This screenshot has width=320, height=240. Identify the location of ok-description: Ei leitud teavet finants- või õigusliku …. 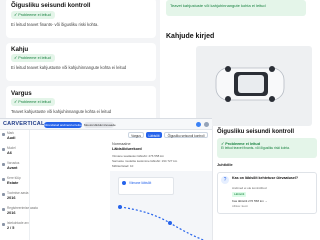
(255, 148).